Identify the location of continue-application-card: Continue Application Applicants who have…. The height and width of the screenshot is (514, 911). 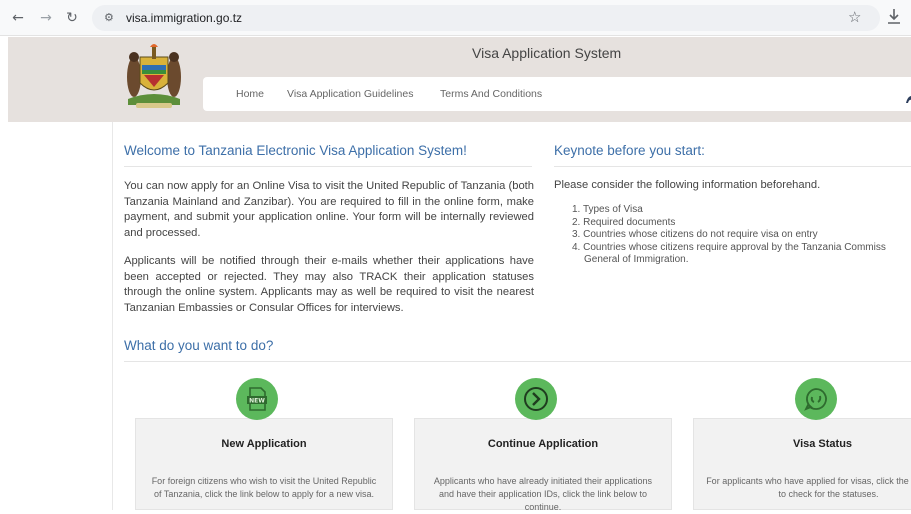
(543, 465).